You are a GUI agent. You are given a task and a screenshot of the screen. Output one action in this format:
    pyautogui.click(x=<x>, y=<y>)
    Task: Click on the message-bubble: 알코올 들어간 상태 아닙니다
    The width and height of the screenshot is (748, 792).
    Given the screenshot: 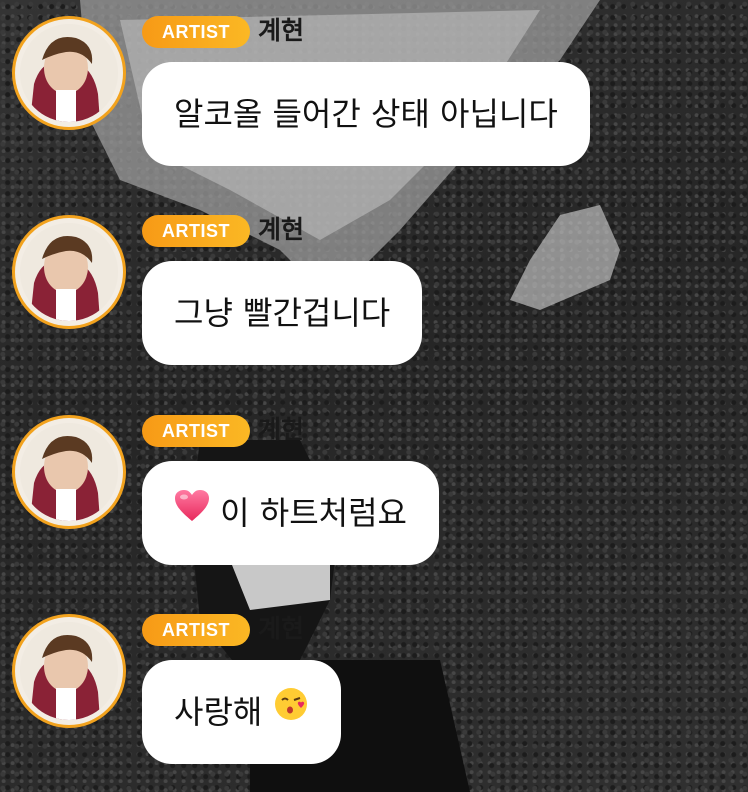 What is the action you would take?
    pyautogui.click(x=366, y=114)
    